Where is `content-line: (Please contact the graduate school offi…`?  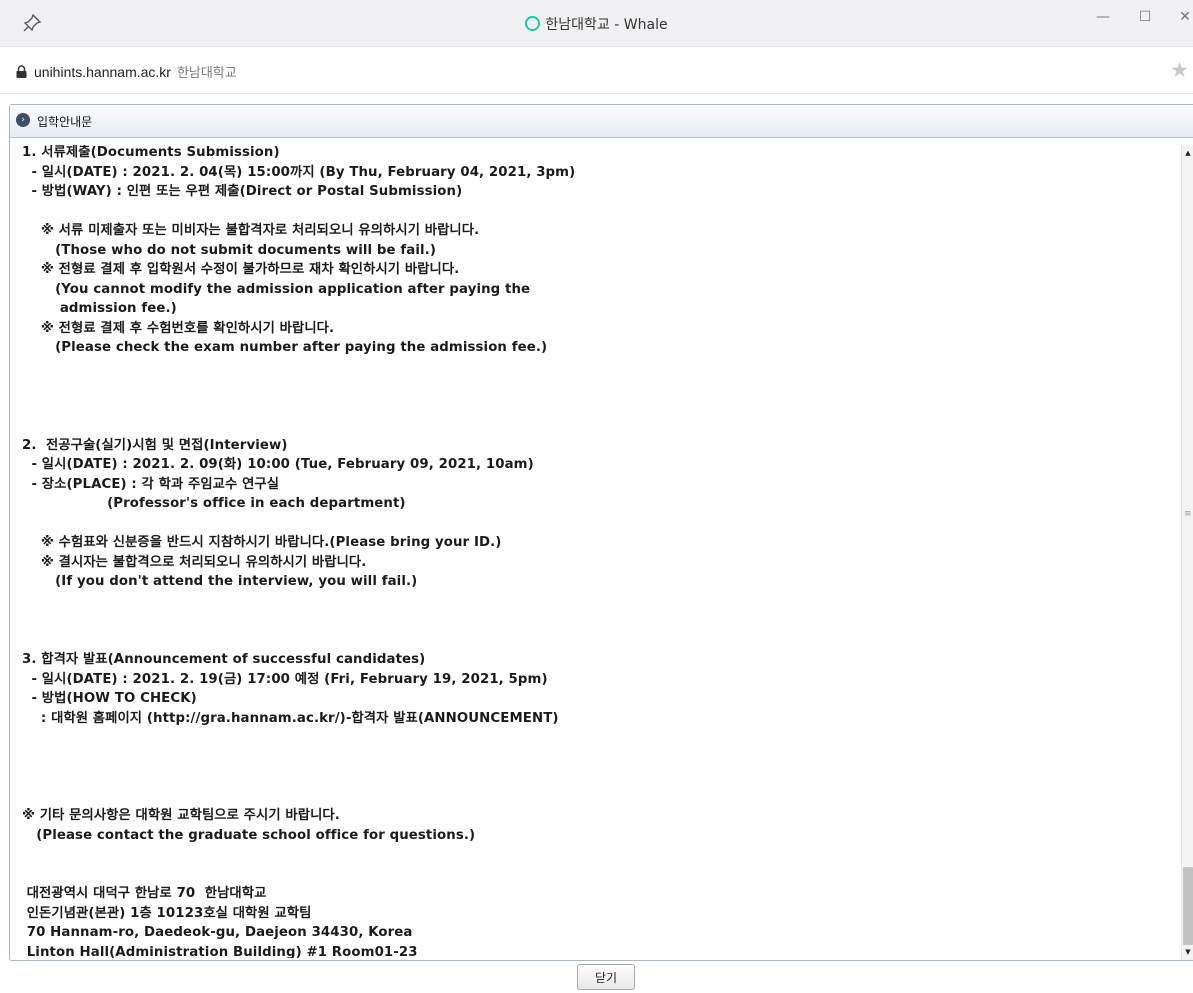
content-line: (Please contact the graduate school offi… is located at coordinates (249, 835).